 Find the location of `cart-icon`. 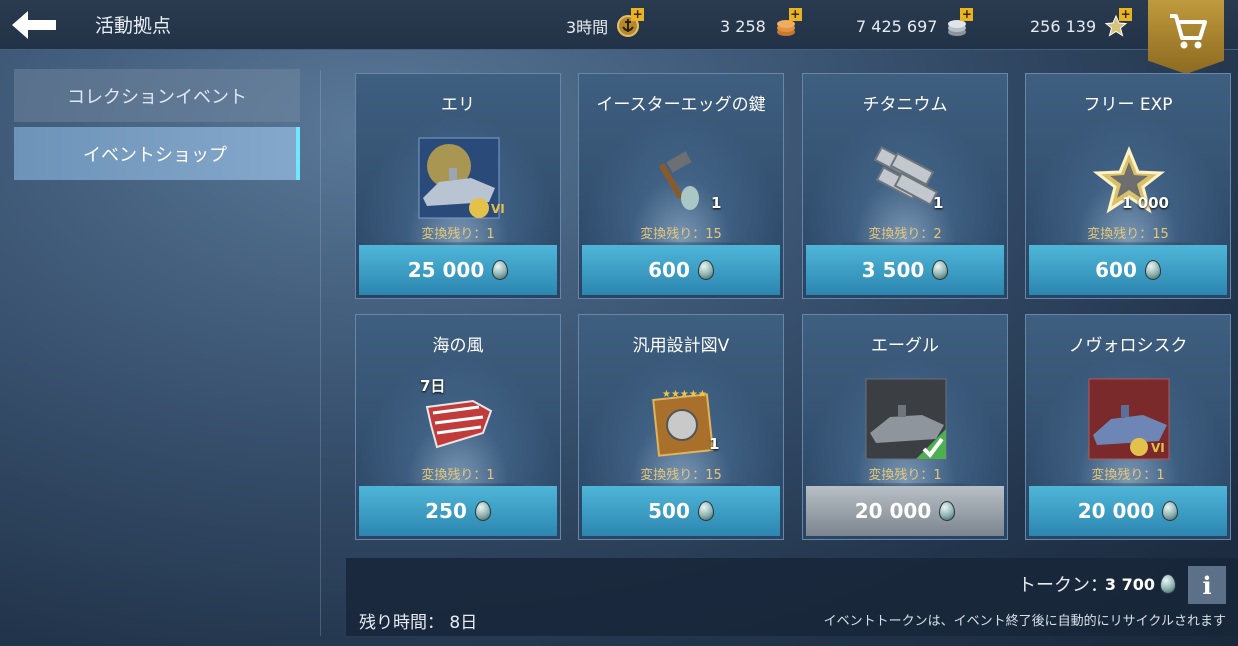

cart-icon is located at coordinates (1188, 31).